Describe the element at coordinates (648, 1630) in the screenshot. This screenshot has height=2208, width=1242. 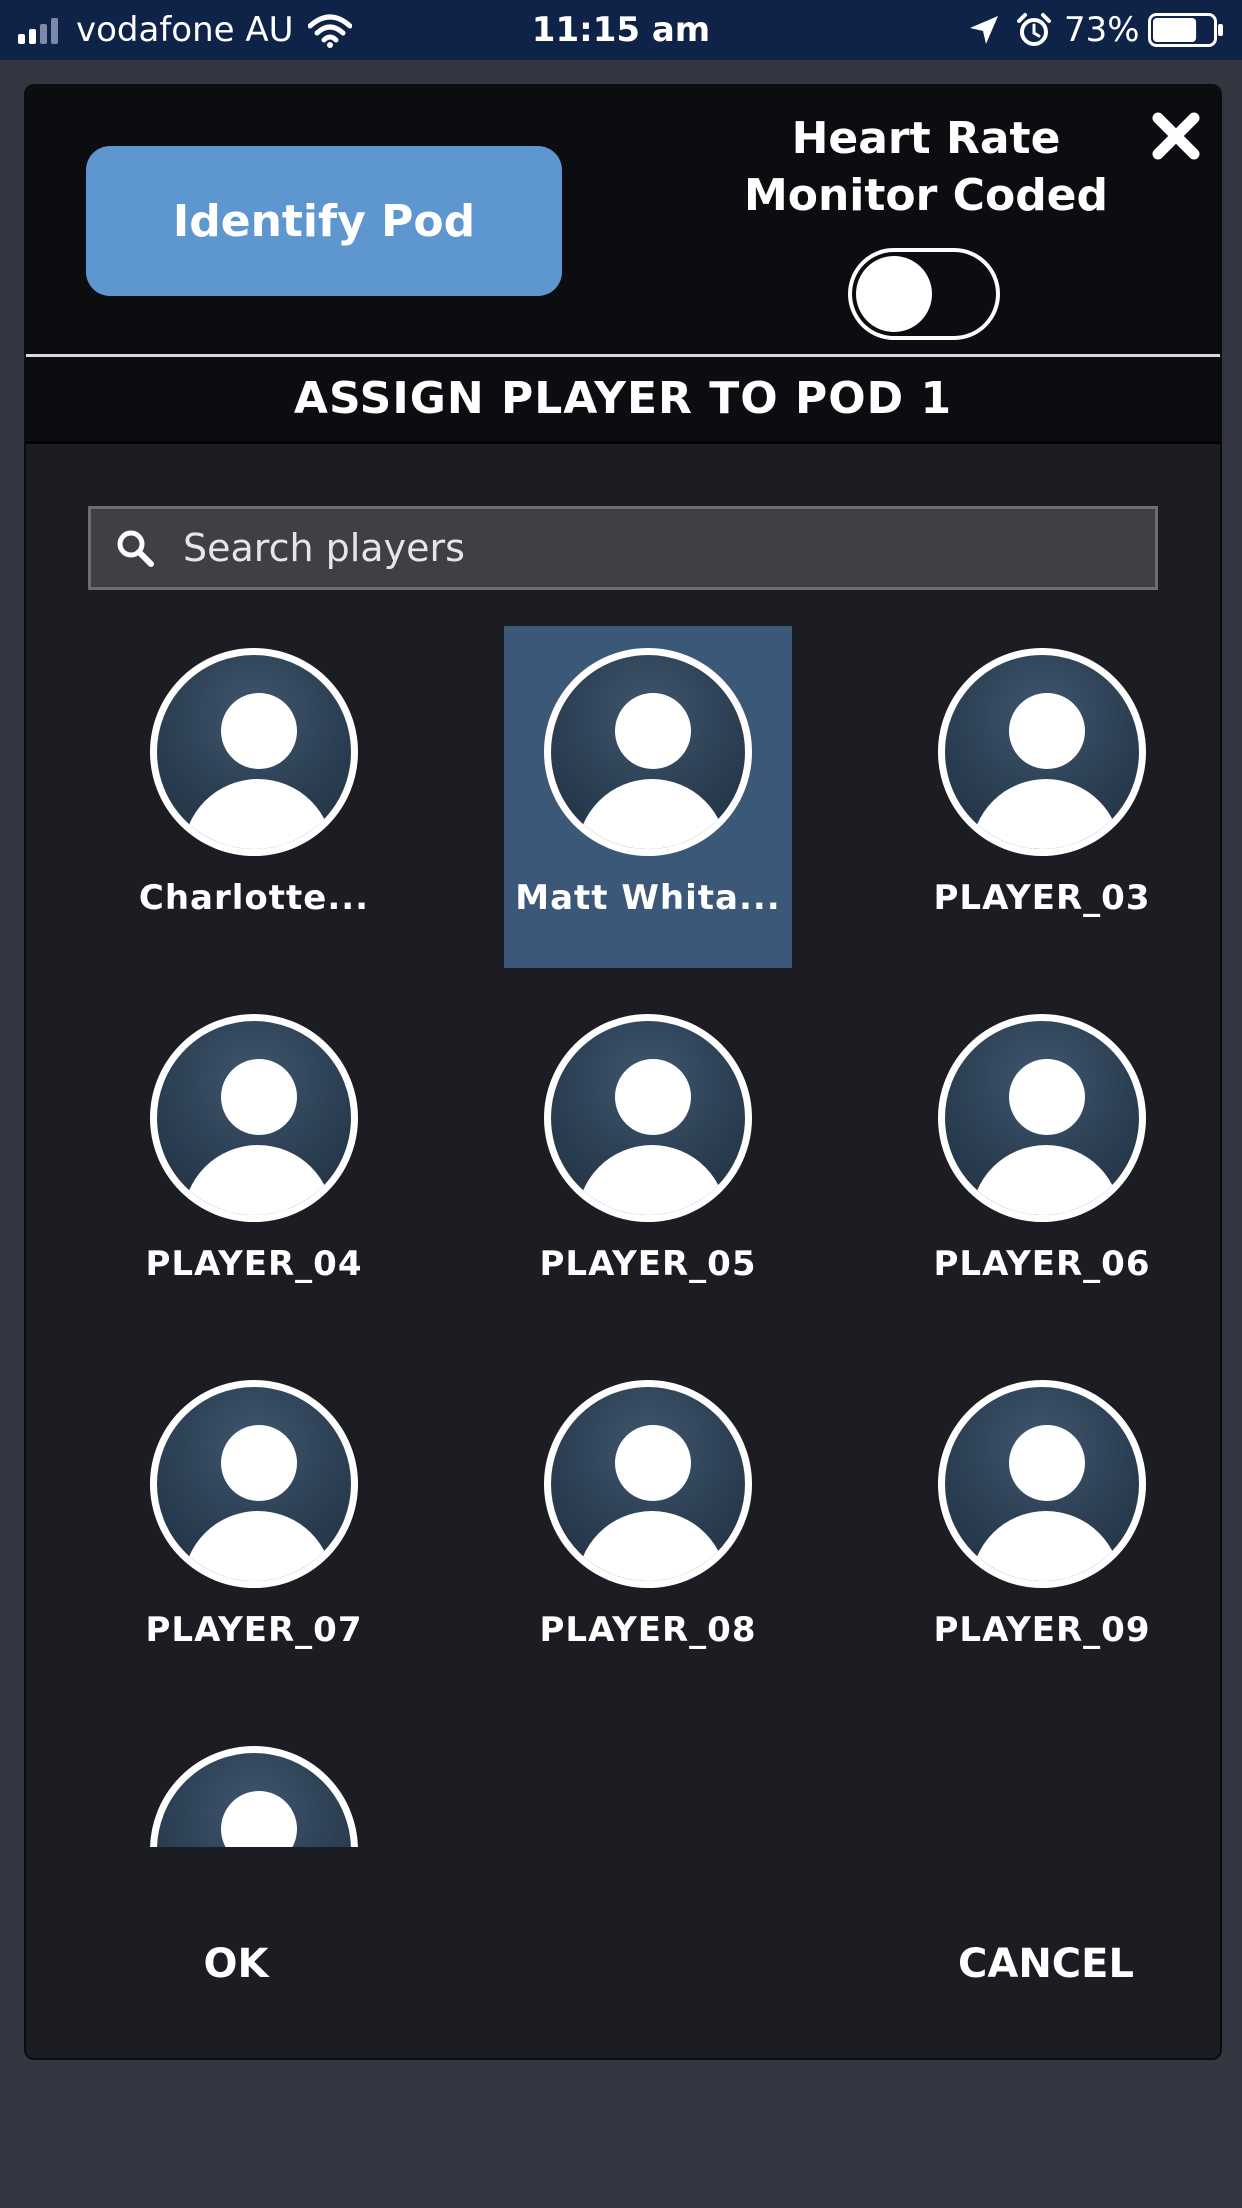
I see `player-name: PLAYER_08` at that location.